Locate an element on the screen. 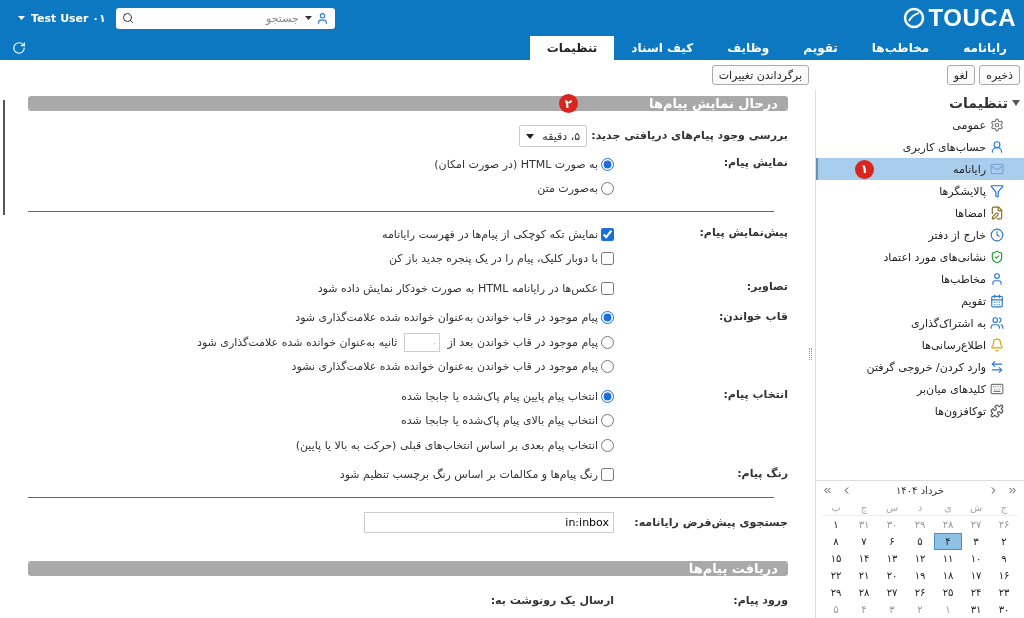 This screenshot has width=1024, height=618. option-label: انتخاب پیام پایین پیام پاک‌شده یا جابجا شده is located at coordinates (499, 396).